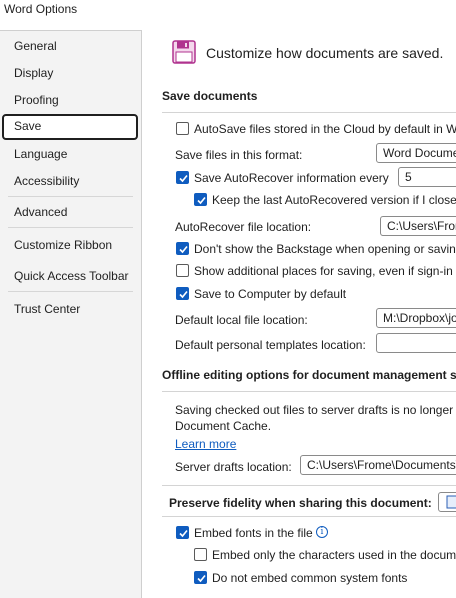  I want to click on offline-description-line2: Document Cache., so click(223, 426).